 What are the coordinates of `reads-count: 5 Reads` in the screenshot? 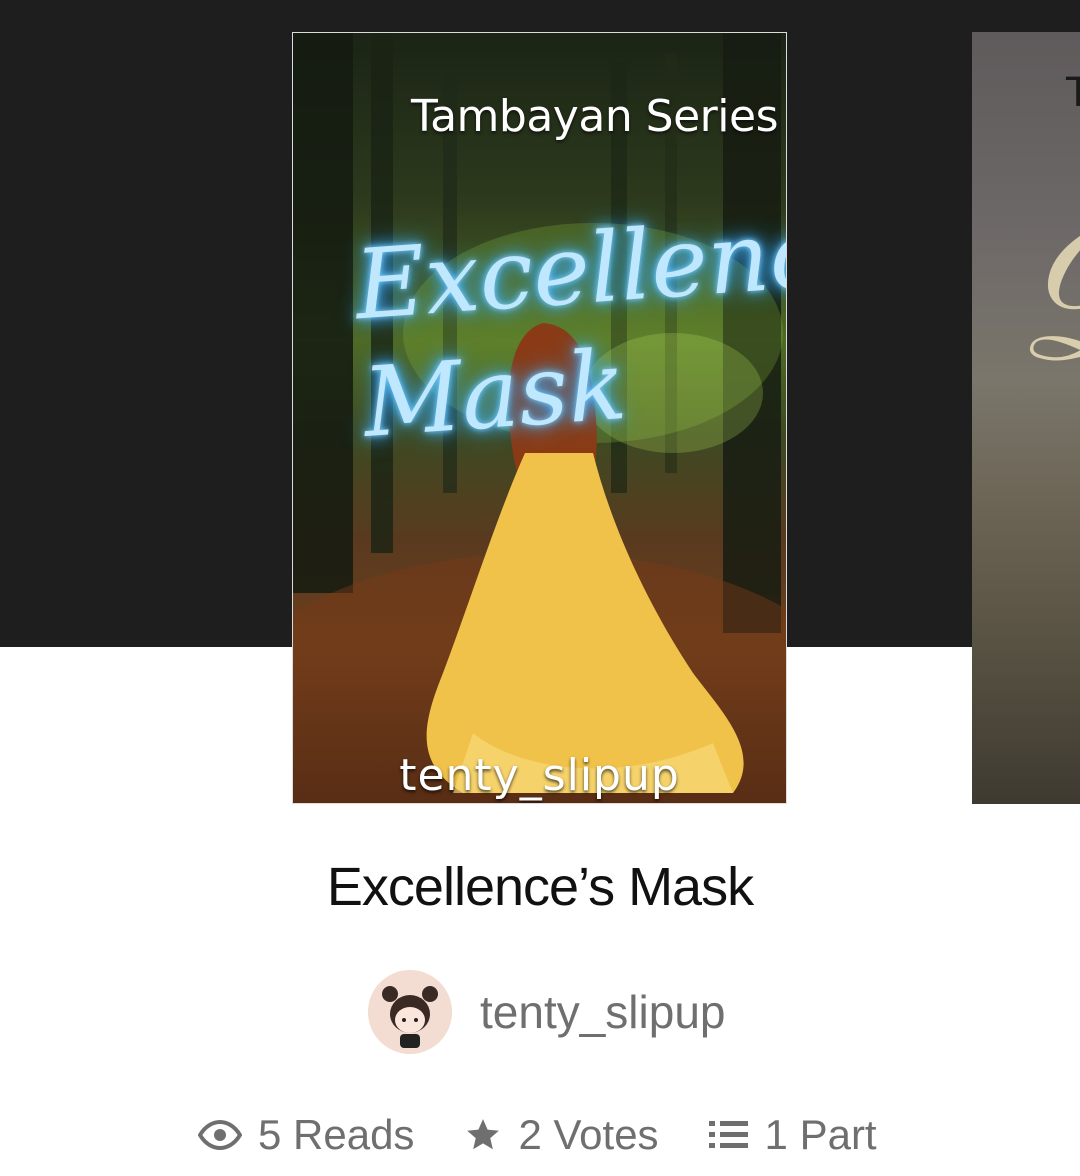 It's located at (336, 1134).